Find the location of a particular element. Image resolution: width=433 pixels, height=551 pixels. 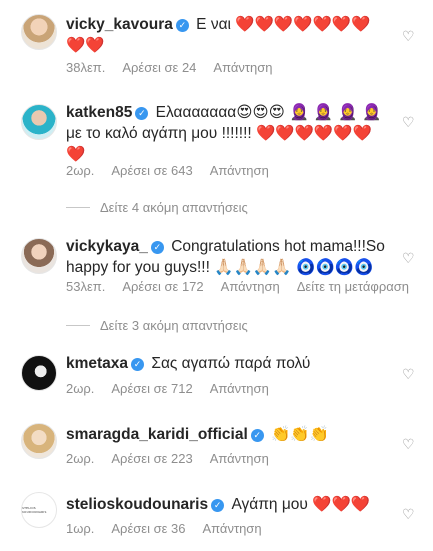

view-more-replies-button: Δείτε 4 ακόμη απαντήσεις is located at coordinates (157, 207).